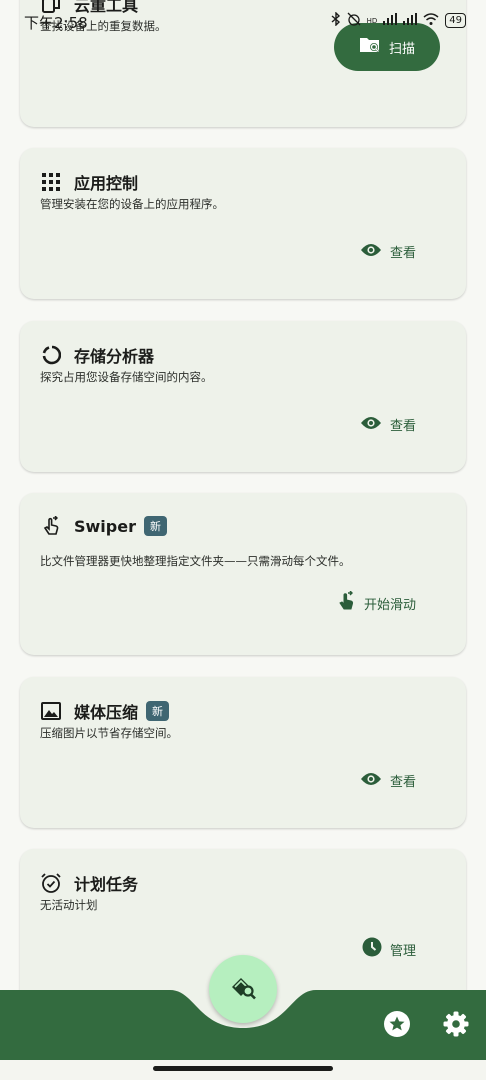 Image resolution: width=486 pixels, height=1080 pixels. I want to click on duplicate-icon, so click(51, 7).